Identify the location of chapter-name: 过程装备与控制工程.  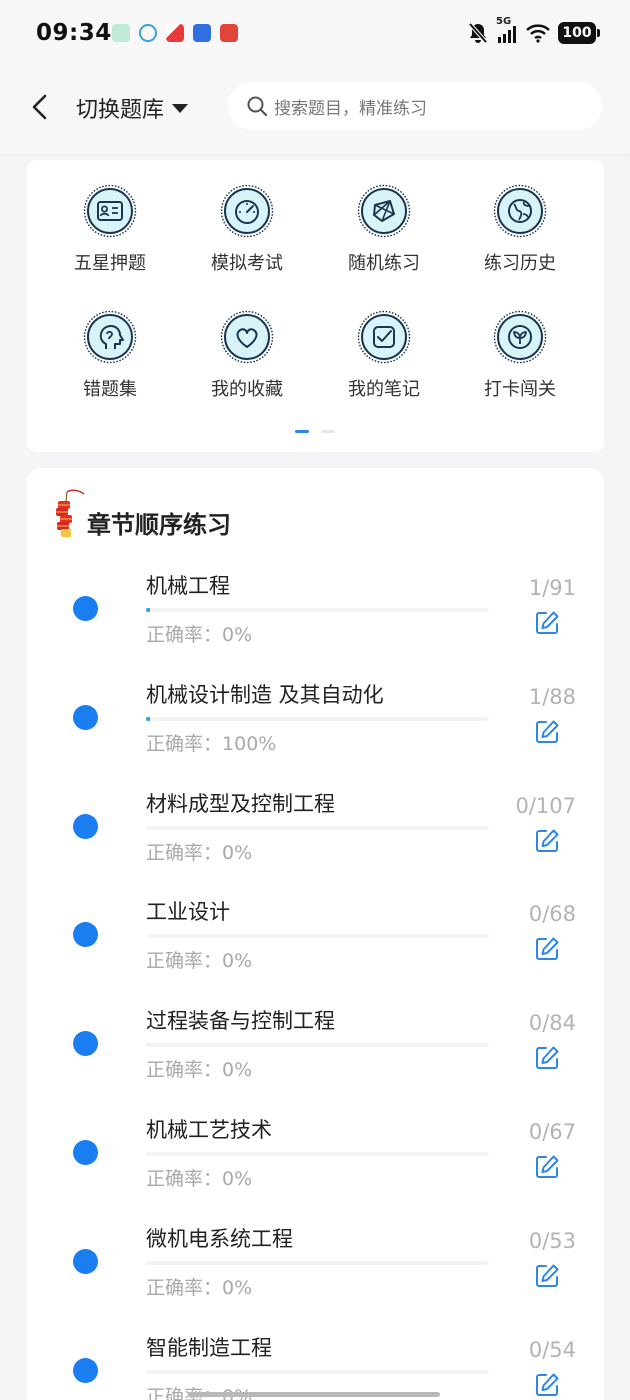
(240, 1021).